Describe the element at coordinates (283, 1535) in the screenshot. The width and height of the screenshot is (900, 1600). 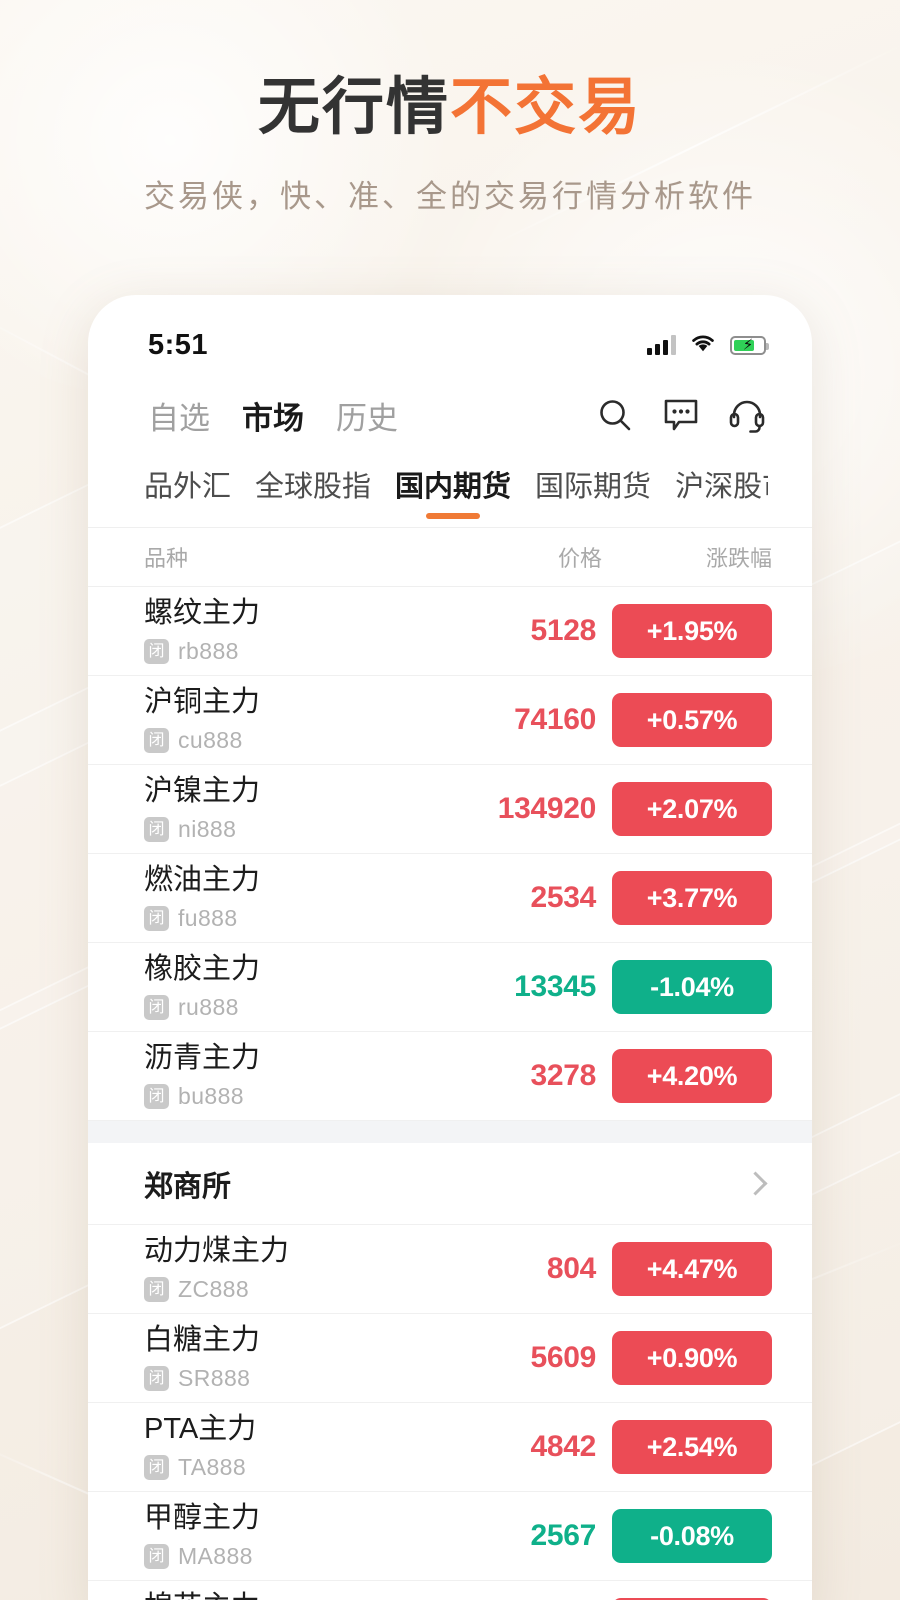
I see `quote-identity: 甲醇主力闭 MA888` at that location.